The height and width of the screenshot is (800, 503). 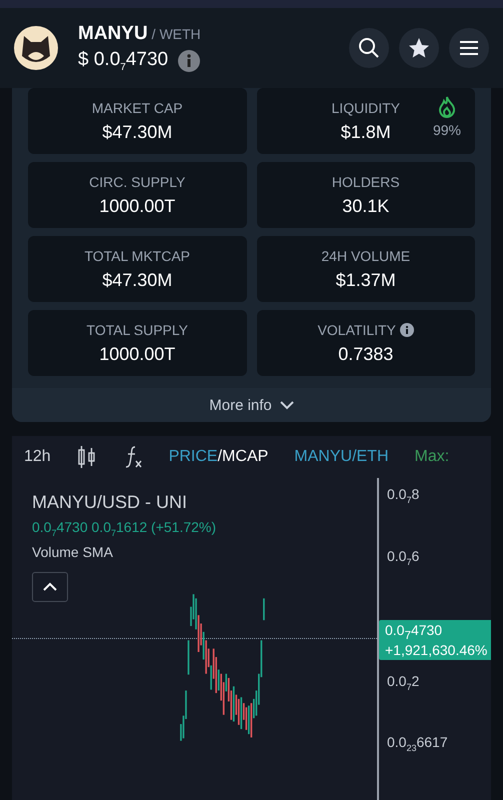 I want to click on axis-label: 0.0$_{7}$2, so click(x=403, y=682).